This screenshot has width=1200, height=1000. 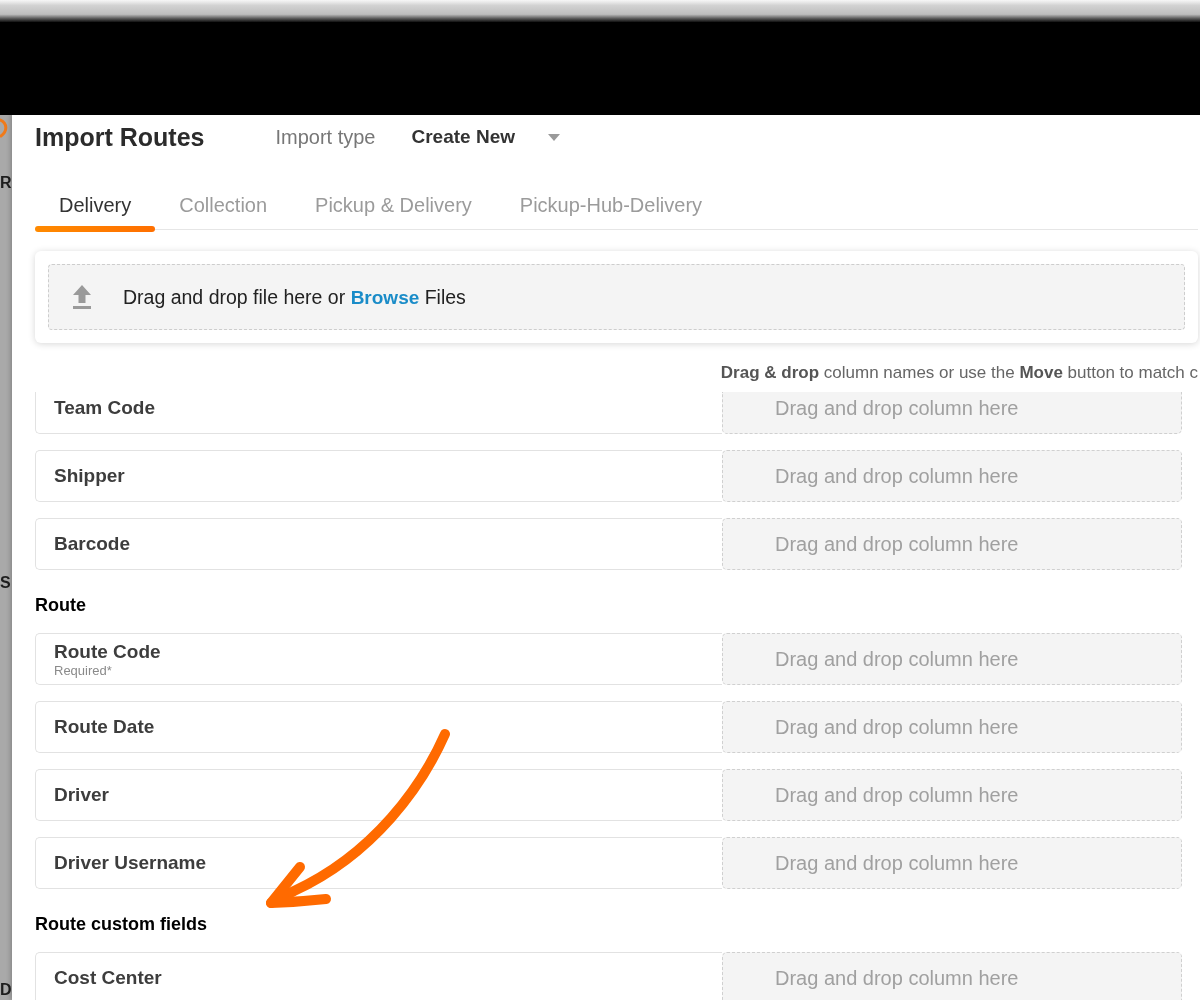 I want to click on section-heading: Route custom fields, so click(x=121, y=924).